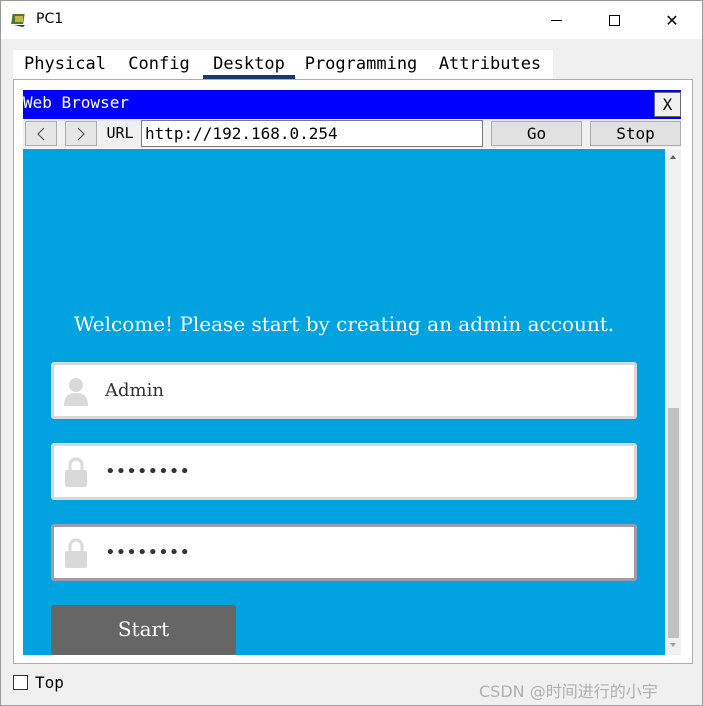  Describe the element at coordinates (635, 133) in the screenshot. I see `stop-button: Stop` at that location.